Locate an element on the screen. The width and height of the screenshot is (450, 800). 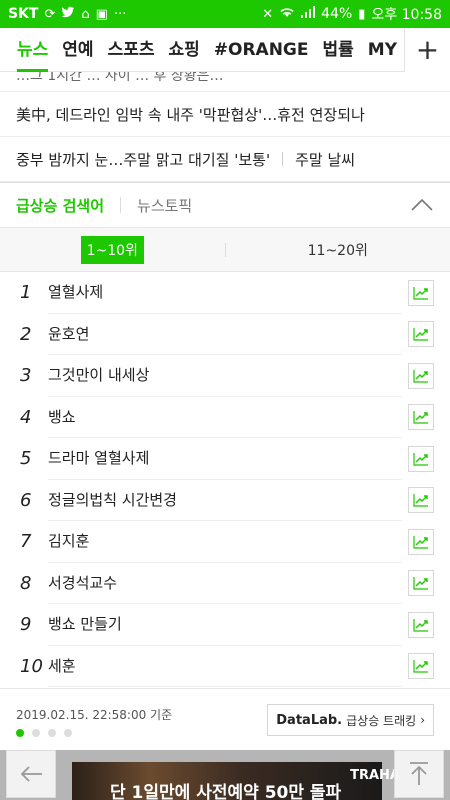
tab-list: 뉴스 연예 스포츠 쇼핑 #ORANGE 법률 MY is located at coordinates (202, 50).